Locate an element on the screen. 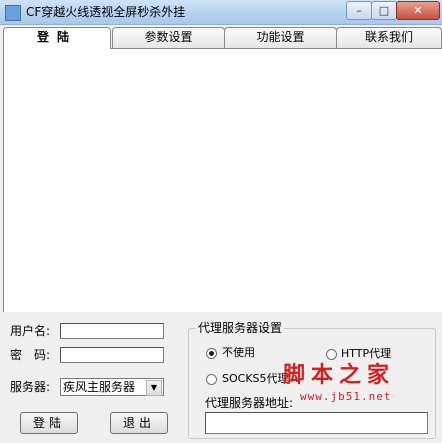 This screenshot has width=442, height=443. proxy-address-input is located at coordinates (316, 423).